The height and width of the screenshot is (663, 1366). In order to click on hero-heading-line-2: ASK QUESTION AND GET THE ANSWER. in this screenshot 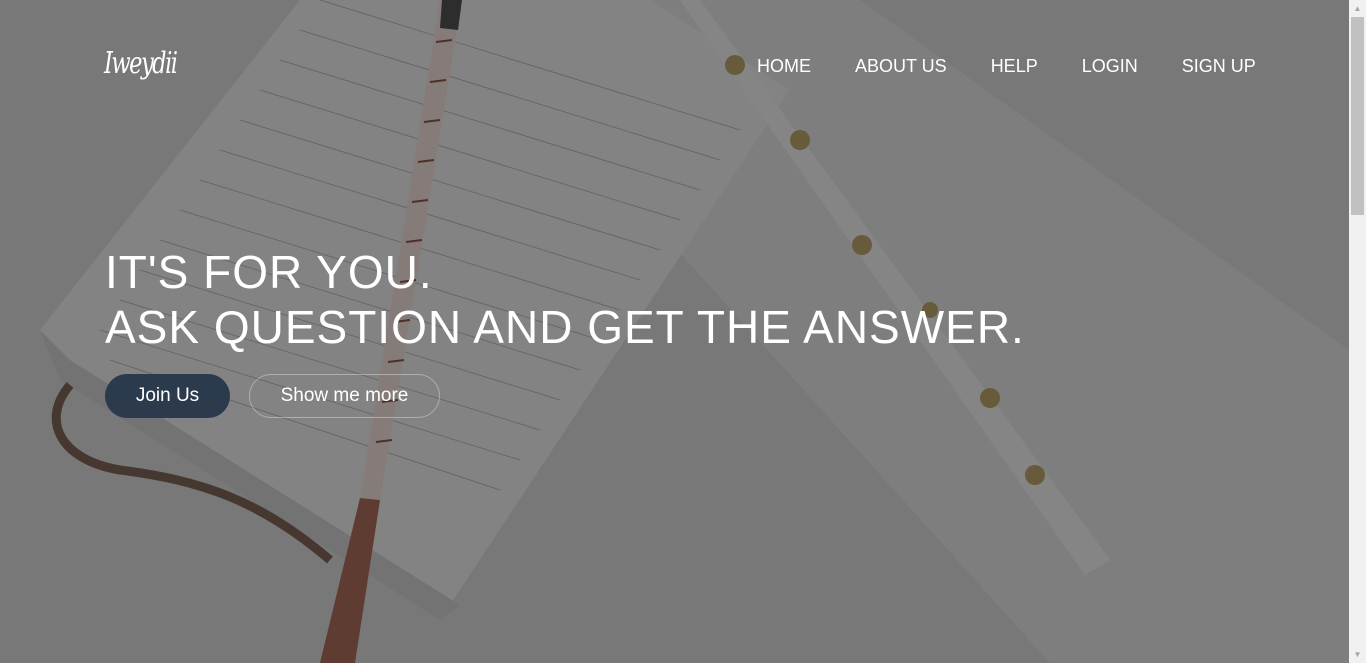, I will do `click(565, 327)`.